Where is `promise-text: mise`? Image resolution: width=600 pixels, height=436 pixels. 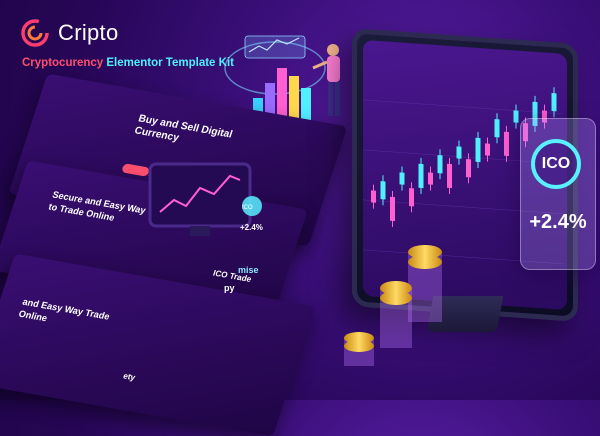 promise-text: mise is located at coordinates (248, 270).